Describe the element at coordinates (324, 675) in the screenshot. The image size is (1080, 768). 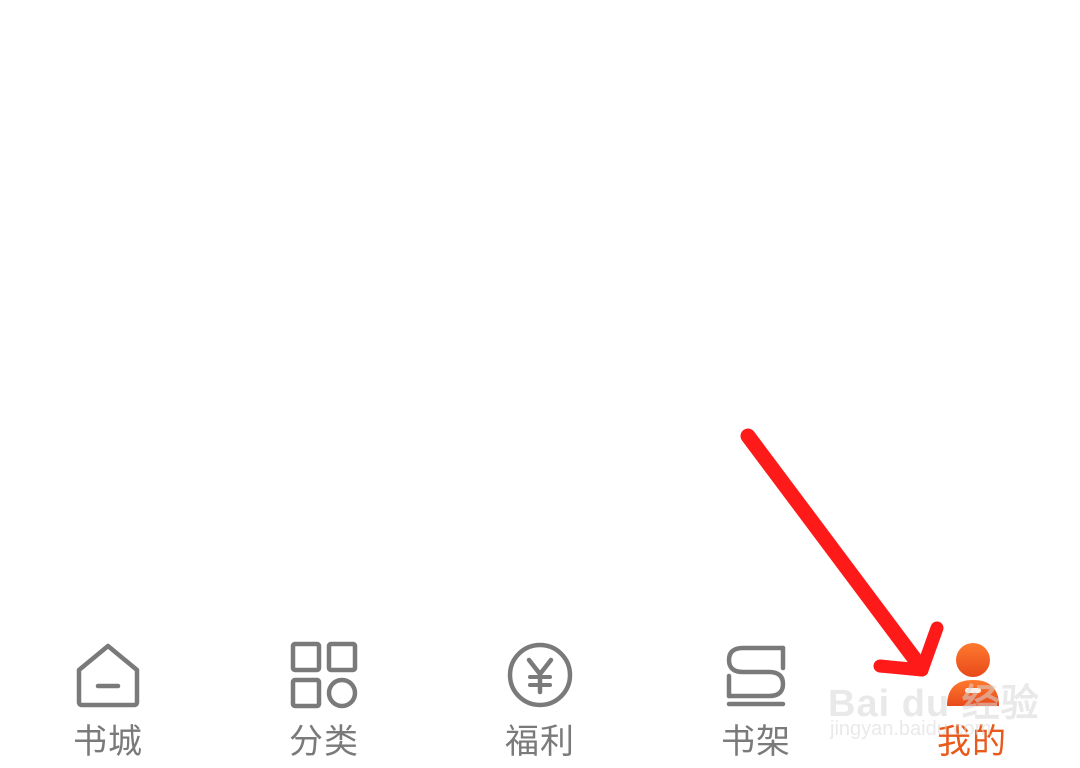
I see `grid-icon` at that location.